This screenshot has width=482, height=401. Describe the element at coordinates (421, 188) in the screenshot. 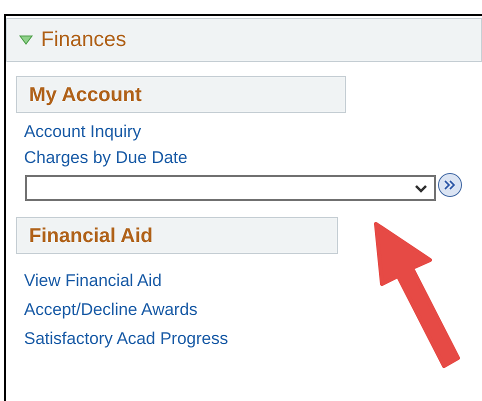

I see `chevron-down-icon` at that location.